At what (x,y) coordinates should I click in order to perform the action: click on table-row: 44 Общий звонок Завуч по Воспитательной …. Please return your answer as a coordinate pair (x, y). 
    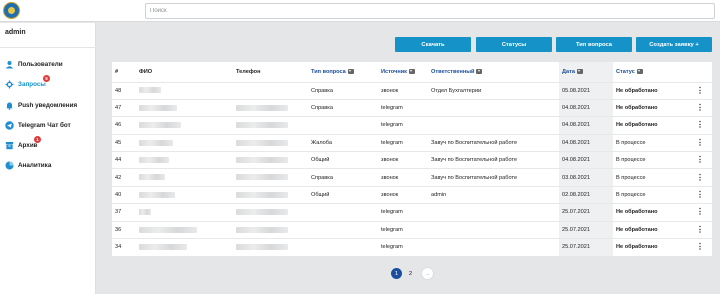
    Looking at the image, I should click on (412, 160).